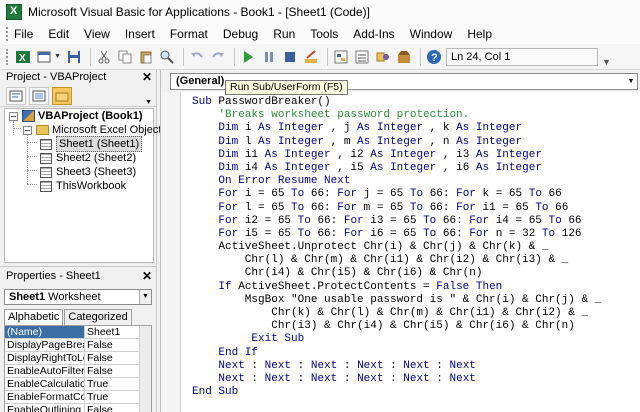 The image size is (640, 412). What do you see at coordinates (396, 353) in the screenshot?
I see `code-line: End If` at bounding box center [396, 353].